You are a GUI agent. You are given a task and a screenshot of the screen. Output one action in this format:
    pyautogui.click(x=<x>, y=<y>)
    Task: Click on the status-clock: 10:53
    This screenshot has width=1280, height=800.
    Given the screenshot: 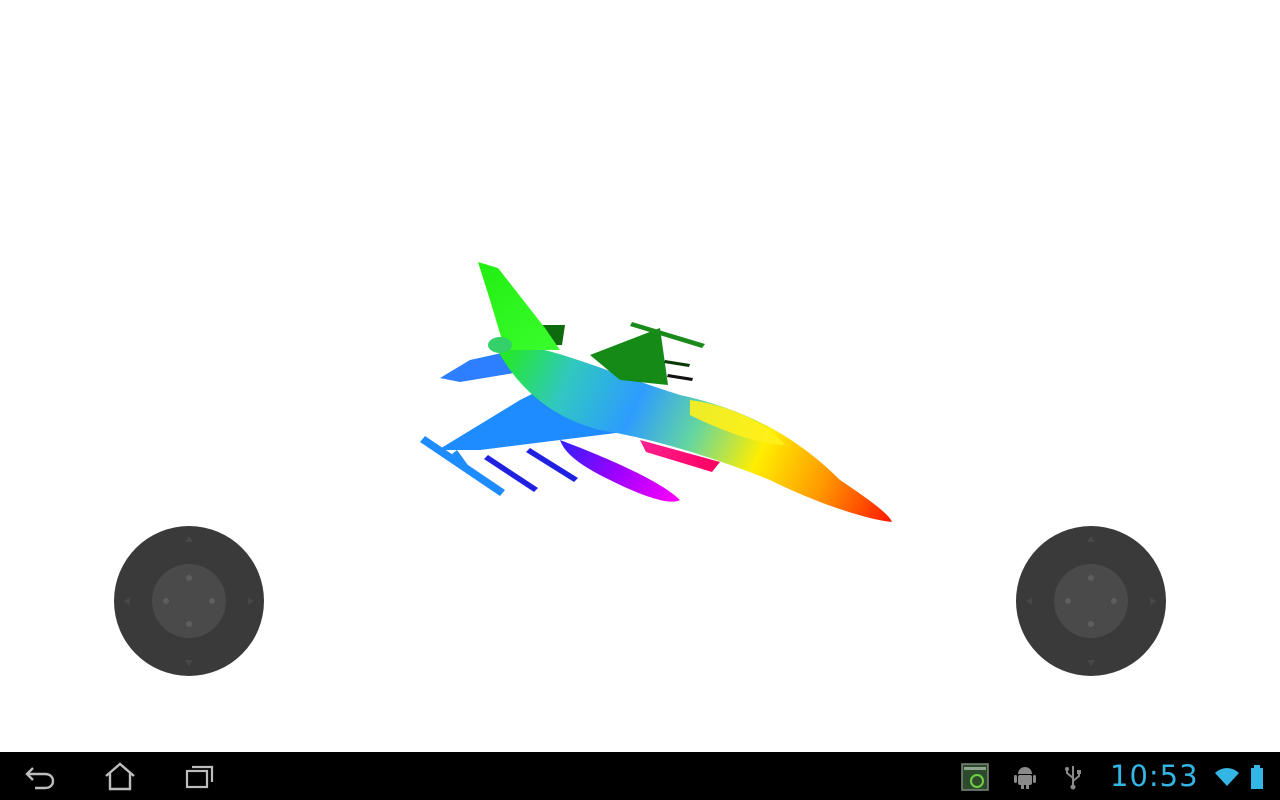 What is the action you would take?
    pyautogui.click(x=1154, y=776)
    